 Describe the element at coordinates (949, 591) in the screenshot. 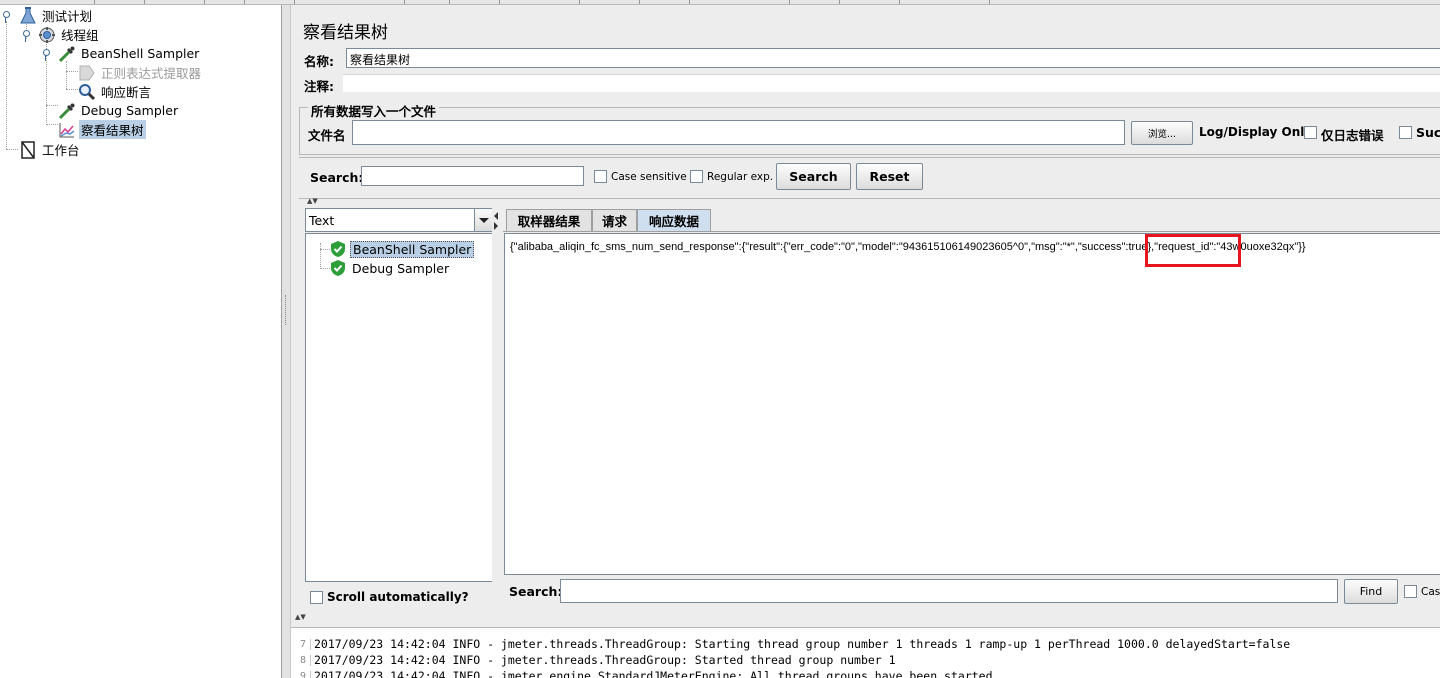

I see `find-input` at that location.